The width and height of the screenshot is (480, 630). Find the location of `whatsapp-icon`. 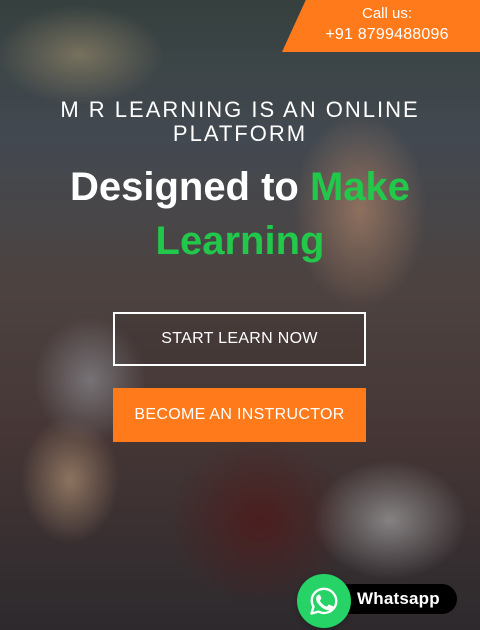

whatsapp-icon is located at coordinates (324, 601).